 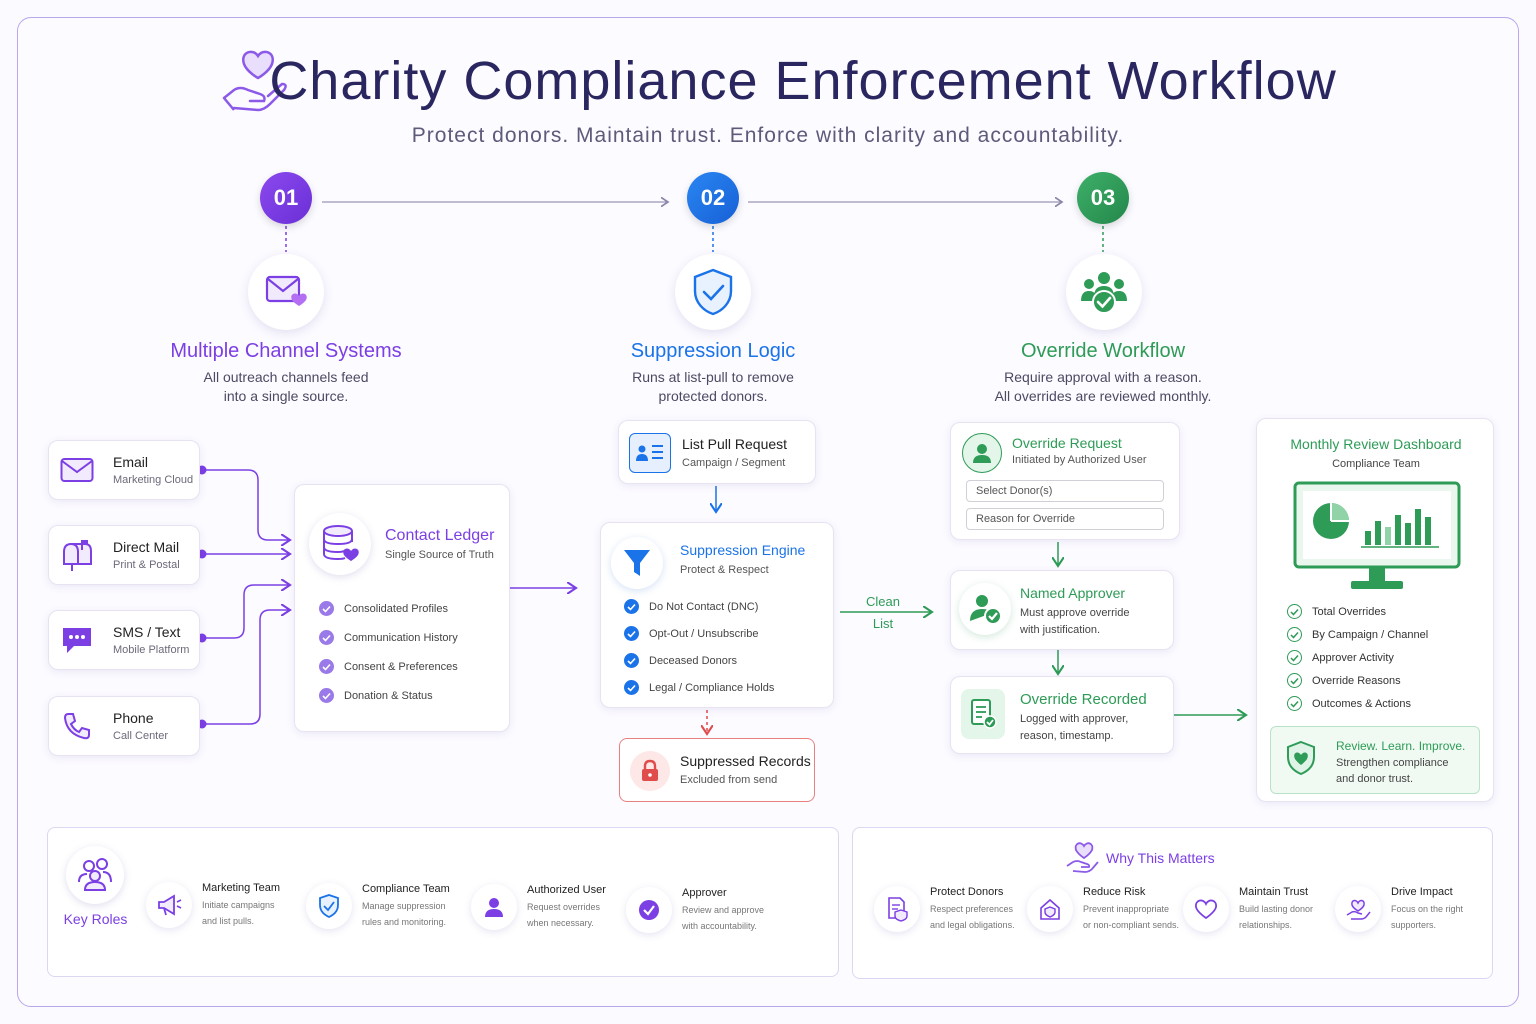 I want to click on channel-title: Direct Mail, so click(x=146, y=547).